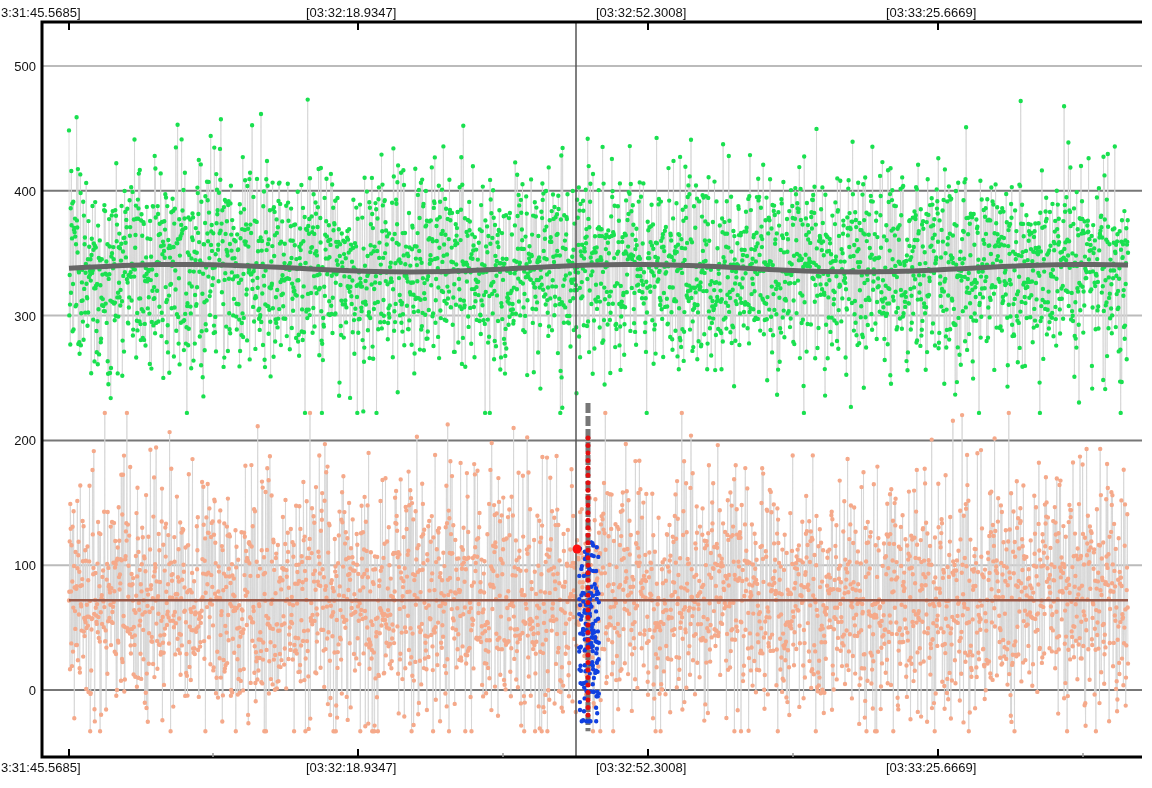  Describe the element at coordinates (25, 66) in the screenshot. I see `axis-tick-label: 500` at that location.